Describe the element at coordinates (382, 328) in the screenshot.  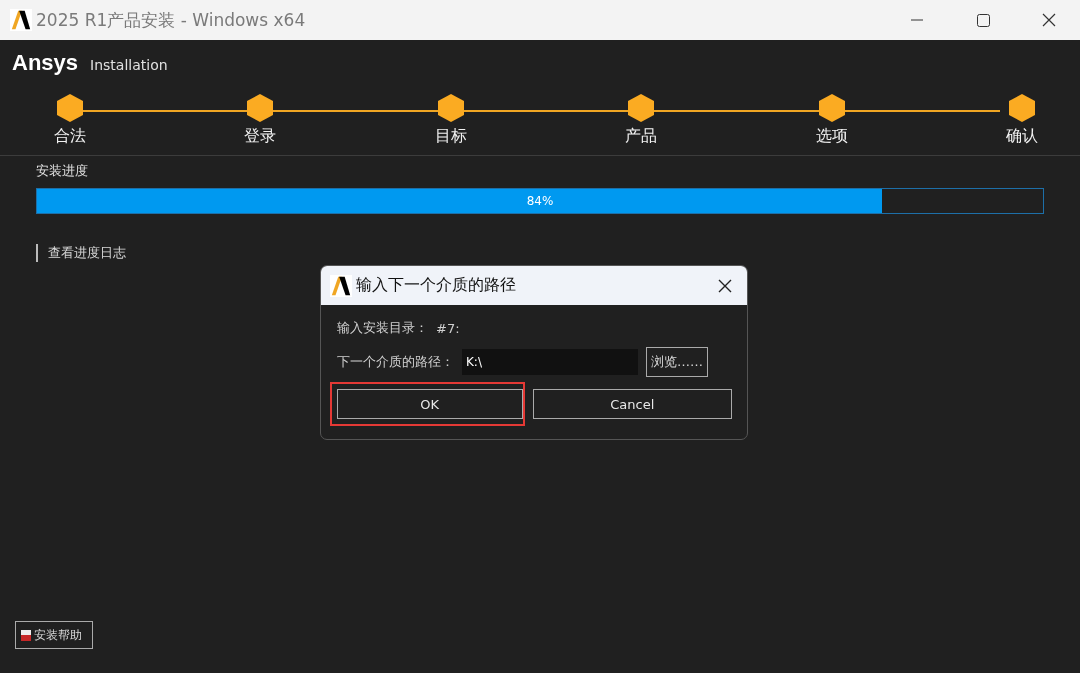
I see `install-dir-label: 输入安装目录：` at that location.